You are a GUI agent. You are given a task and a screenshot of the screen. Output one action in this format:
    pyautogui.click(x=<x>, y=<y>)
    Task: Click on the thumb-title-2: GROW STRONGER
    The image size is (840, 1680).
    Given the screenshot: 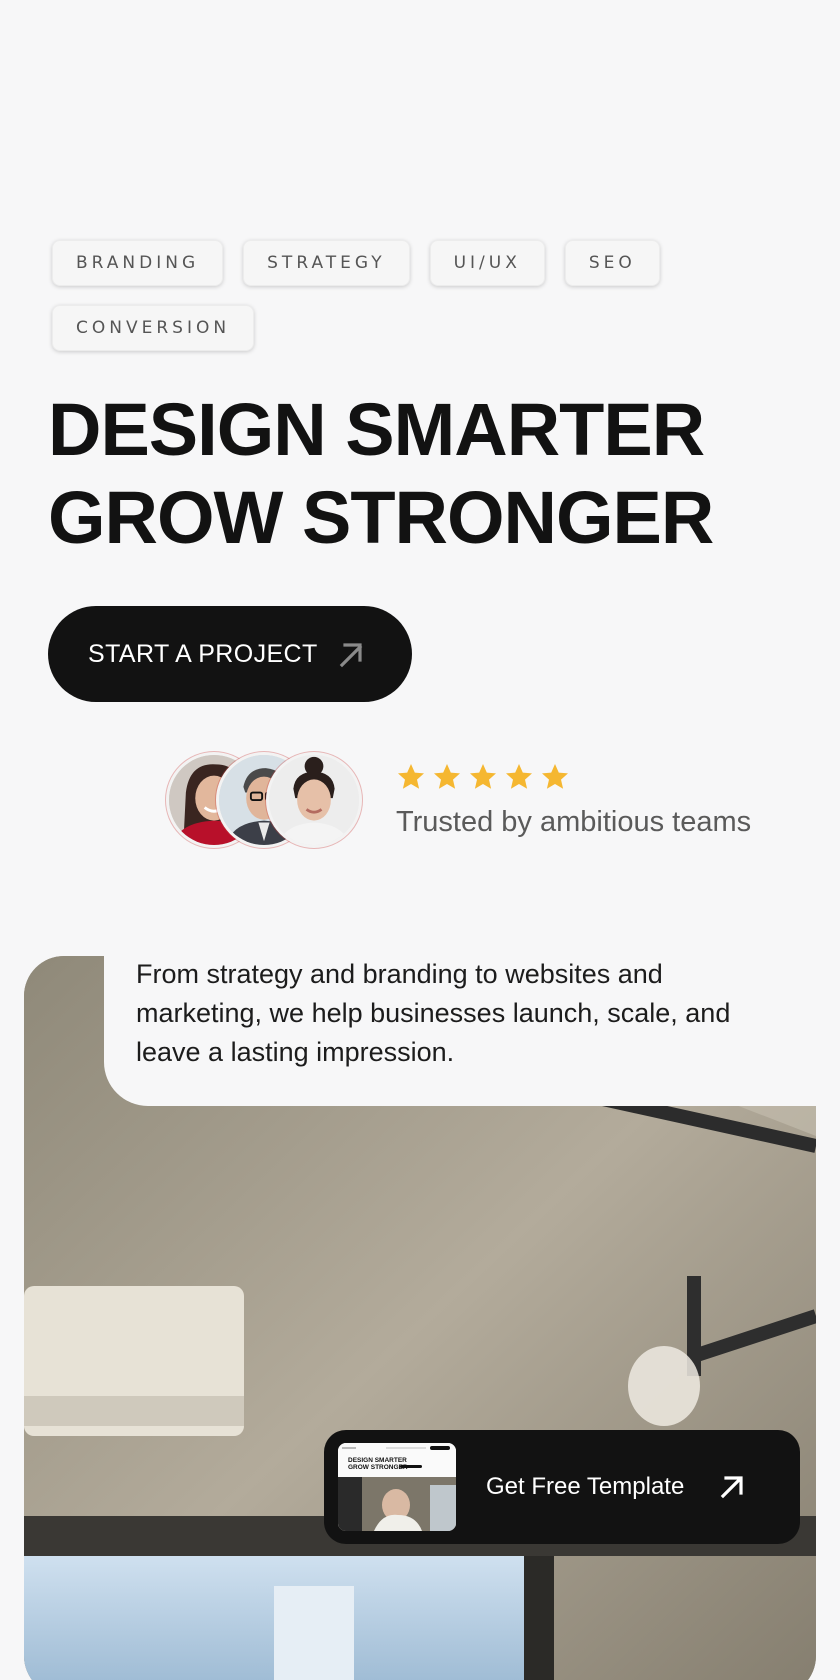 What is the action you would take?
    pyautogui.click(x=378, y=1467)
    